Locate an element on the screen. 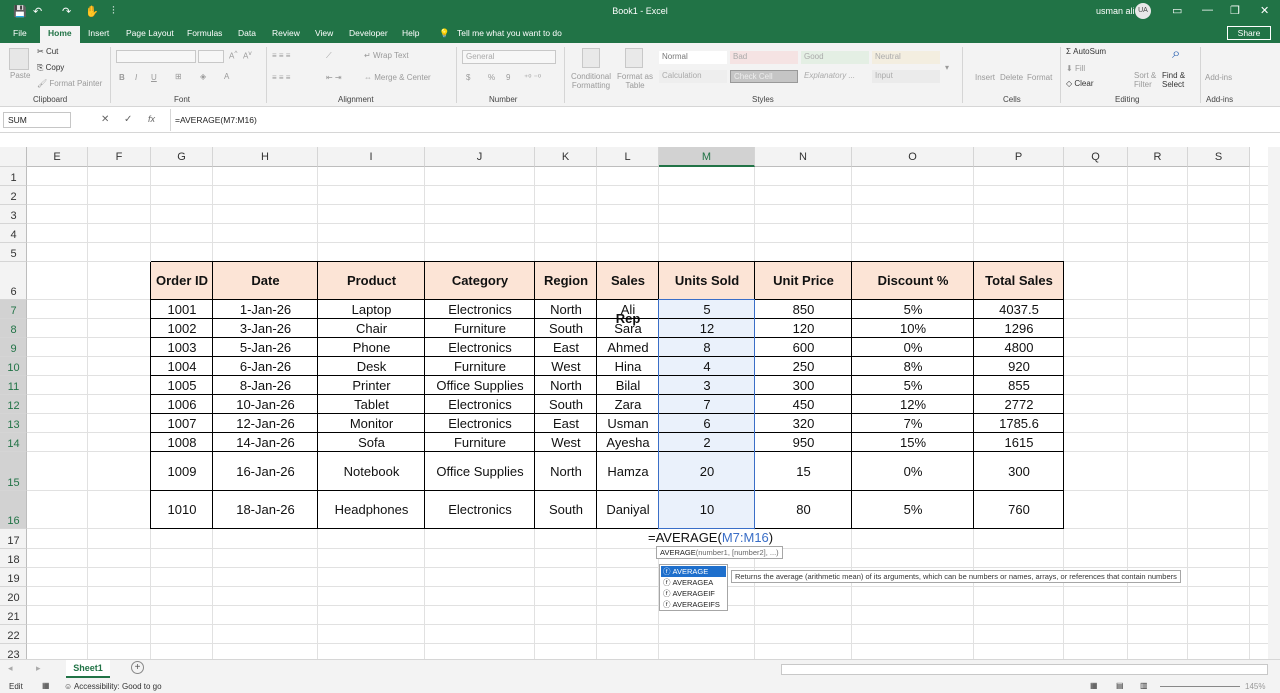  table-cell: Sara is located at coordinates (628, 328).